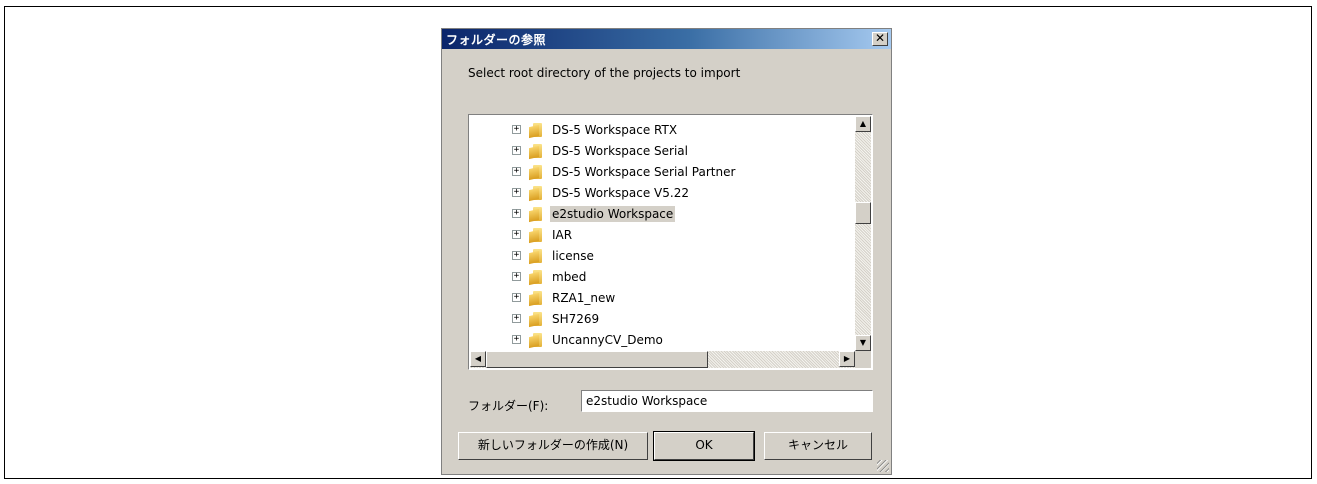 The width and height of the screenshot is (1317, 484). What do you see at coordinates (880, 39) in the screenshot?
I see `close-button: ✕` at bounding box center [880, 39].